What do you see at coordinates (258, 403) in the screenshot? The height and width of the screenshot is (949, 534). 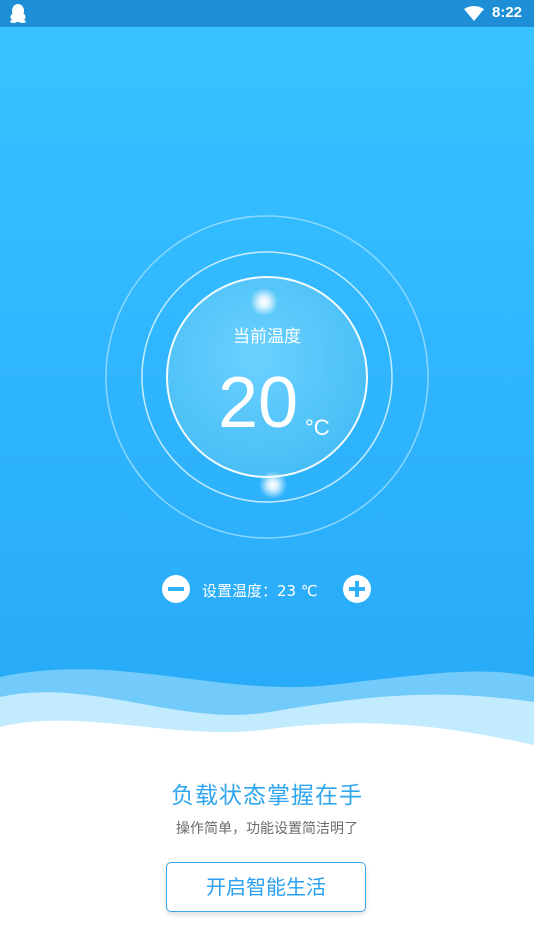 I see `current-temperature-value: 20` at bounding box center [258, 403].